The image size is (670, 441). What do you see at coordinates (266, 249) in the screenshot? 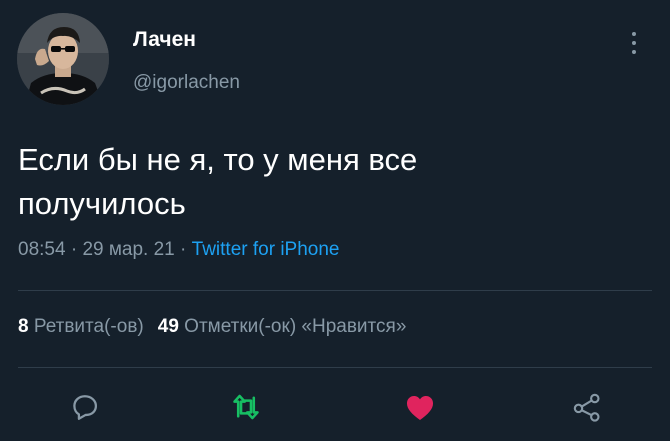
I see `tweet-source-link: Twitter for iPhone` at bounding box center [266, 249].